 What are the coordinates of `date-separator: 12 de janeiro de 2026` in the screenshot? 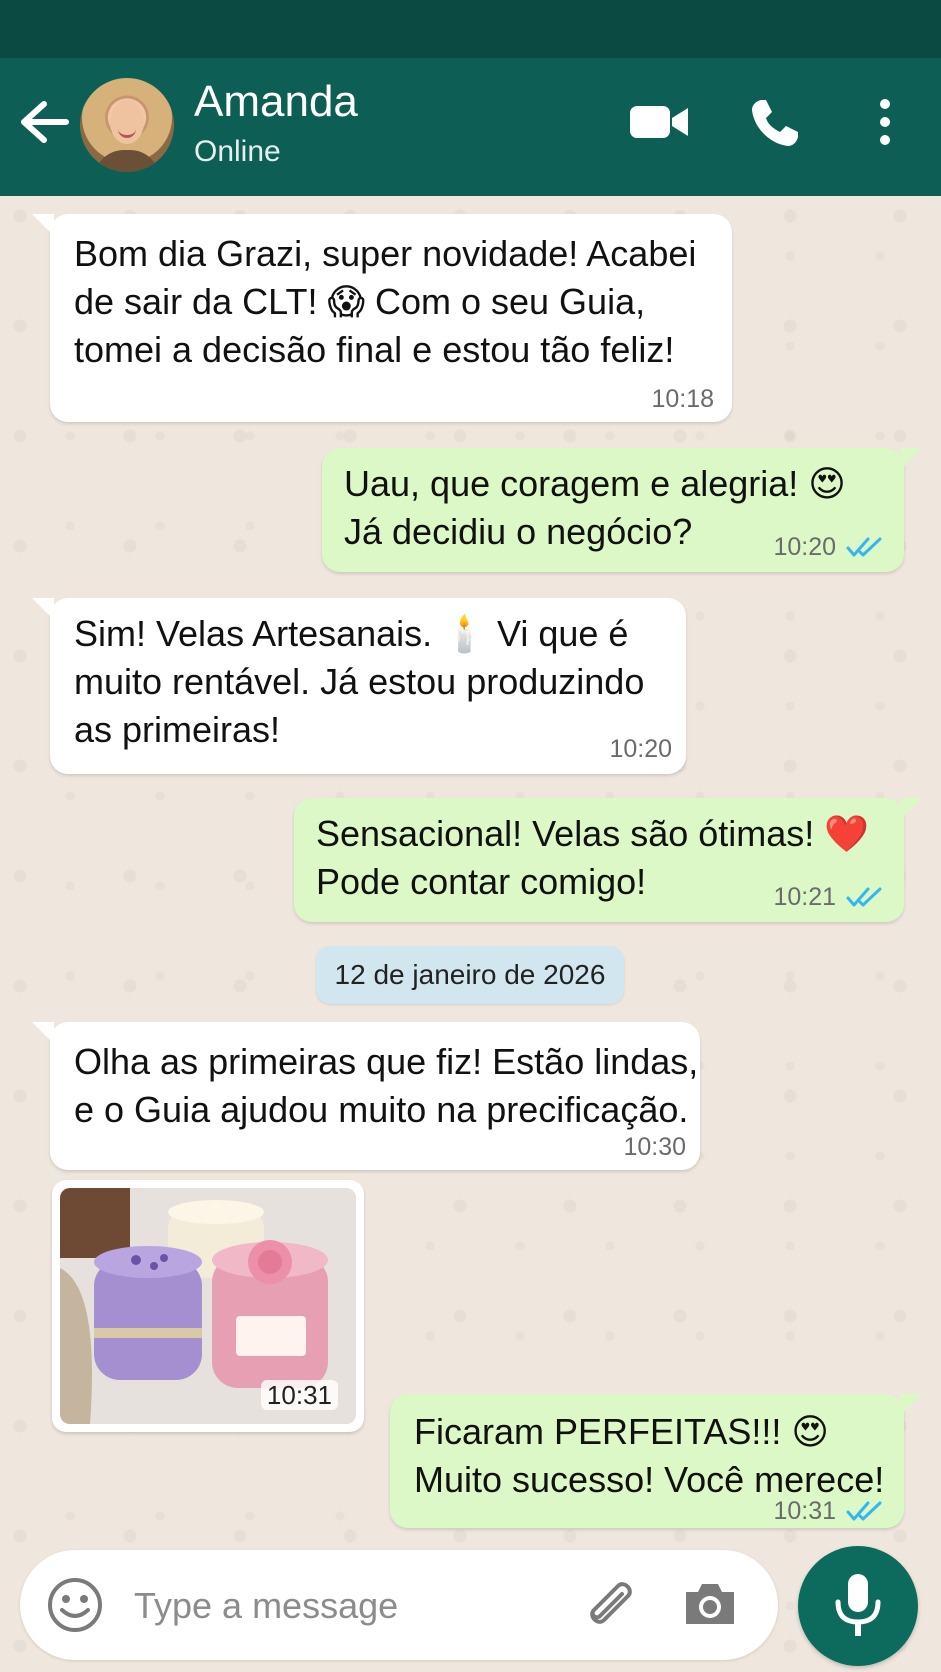 It's located at (470, 975).